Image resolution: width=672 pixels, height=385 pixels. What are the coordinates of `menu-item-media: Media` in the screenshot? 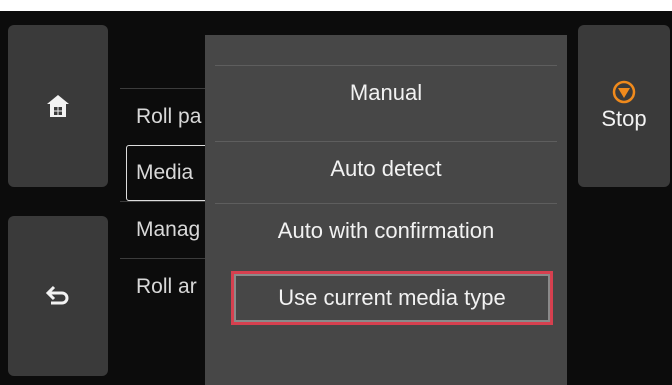 It's located at (168, 173).